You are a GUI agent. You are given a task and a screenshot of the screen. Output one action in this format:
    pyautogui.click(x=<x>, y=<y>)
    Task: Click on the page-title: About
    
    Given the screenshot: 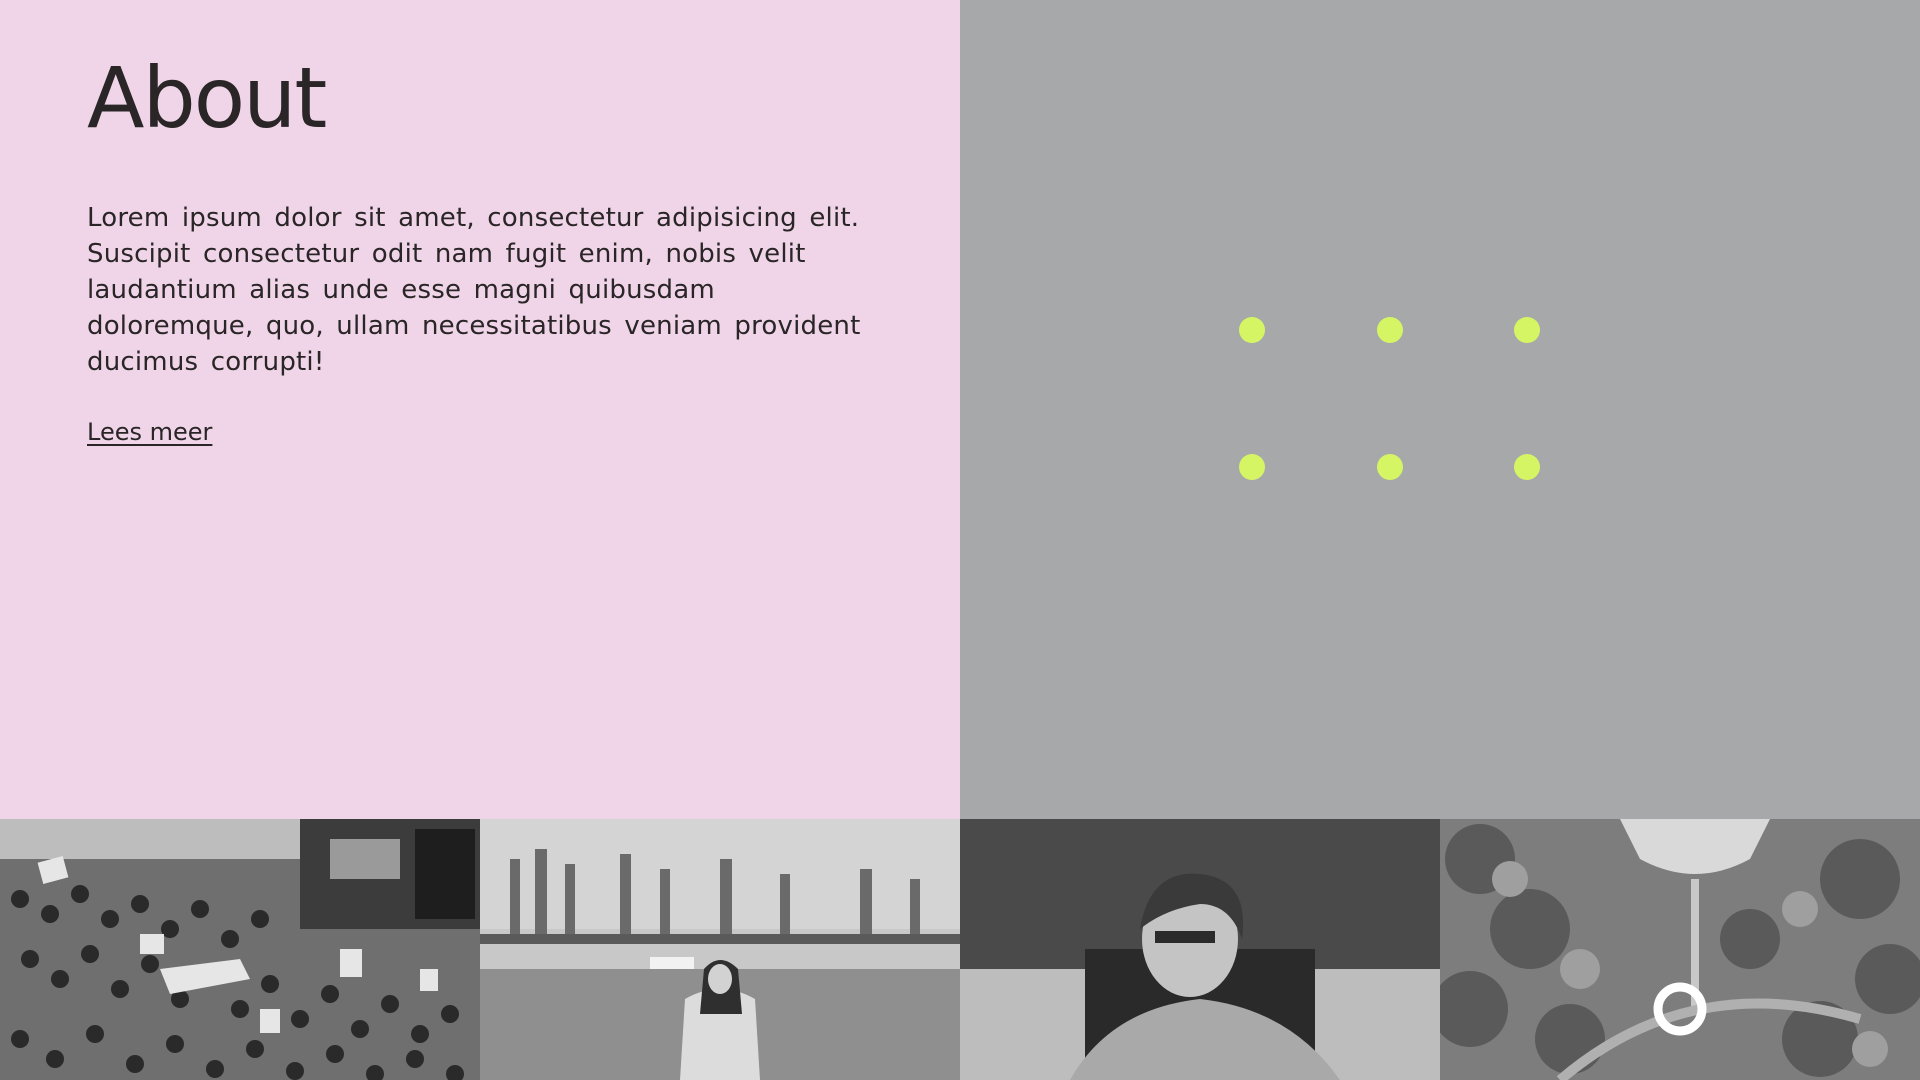 What is the action you would take?
    pyautogui.click(x=207, y=98)
    